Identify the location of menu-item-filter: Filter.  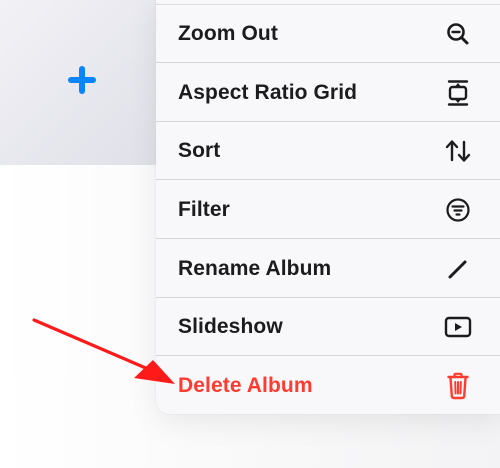
(328, 210).